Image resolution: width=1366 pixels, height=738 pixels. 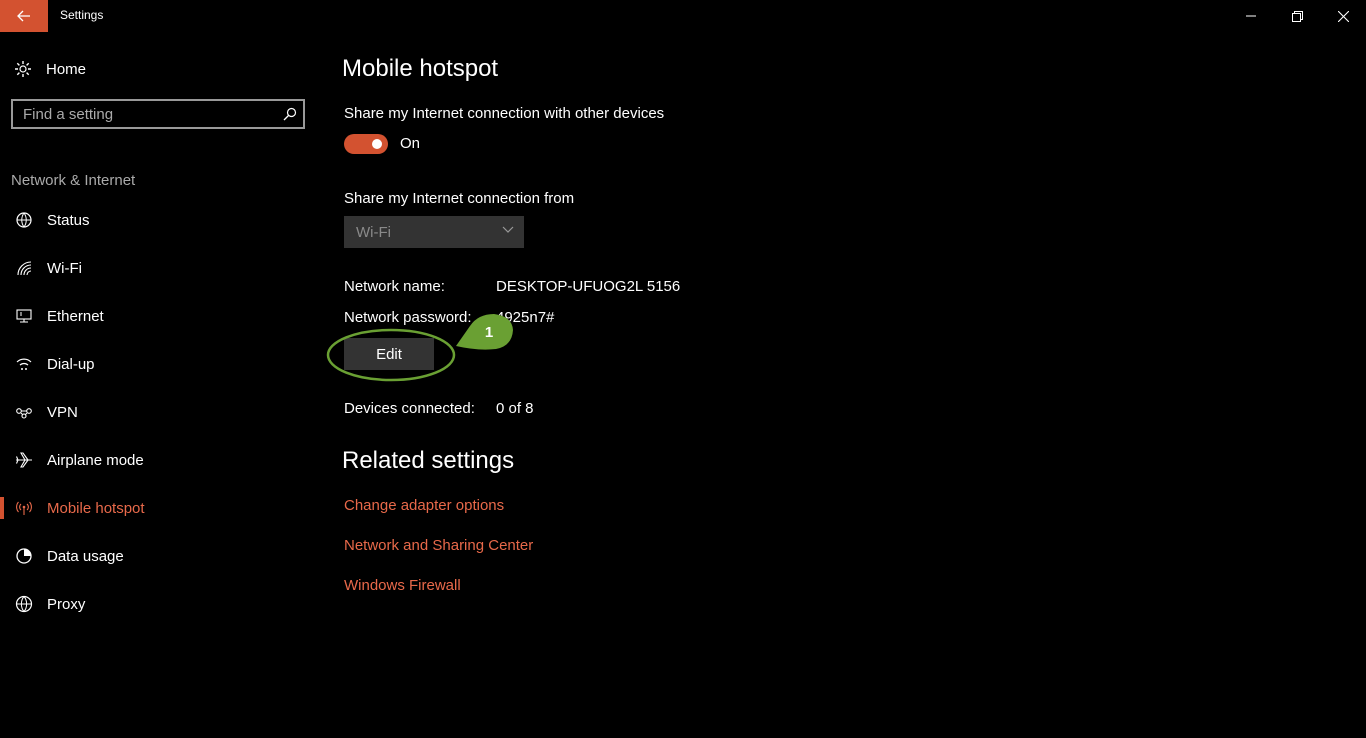 I want to click on network-password-value: 4925n7#, so click(x=525, y=317).